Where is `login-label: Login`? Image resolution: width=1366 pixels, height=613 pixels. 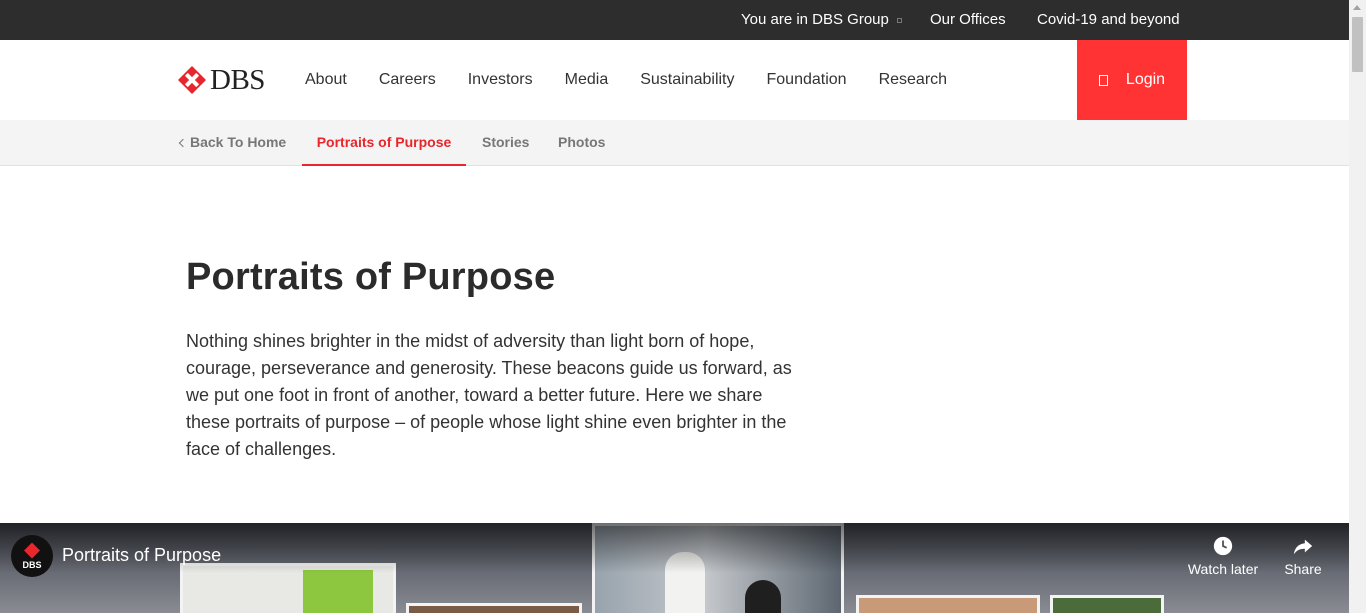 login-label: Login is located at coordinates (1145, 79).